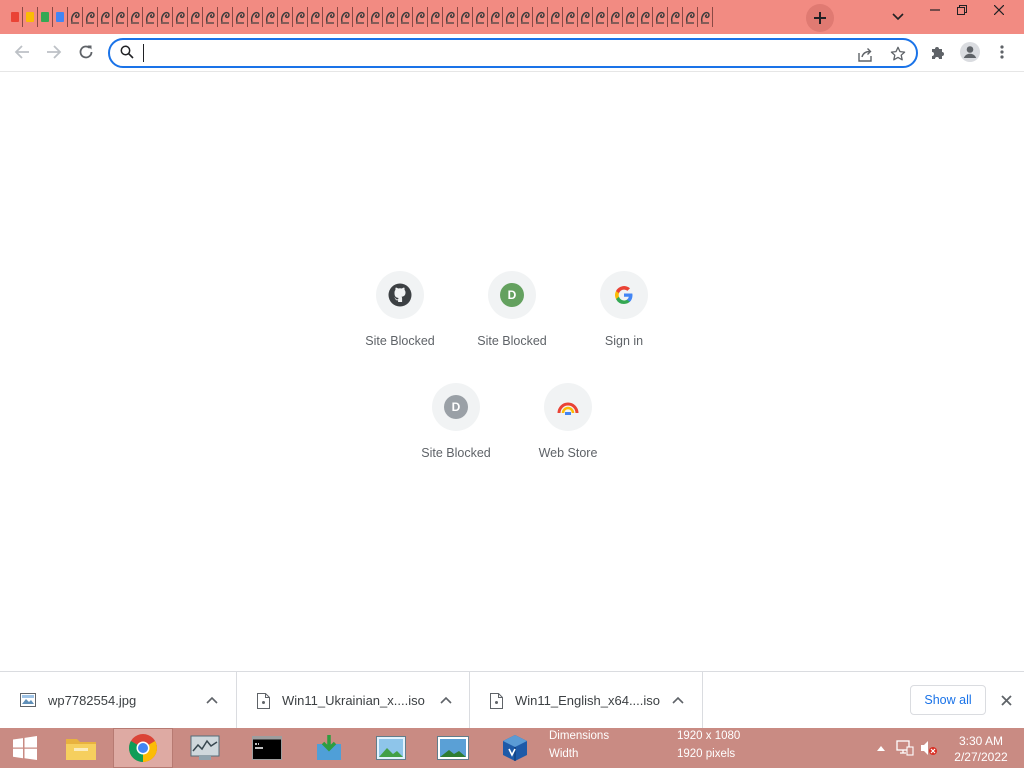 The image size is (1024, 768). Describe the element at coordinates (568, 407) in the screenshot. I see `shortcut-favicon` at that location.